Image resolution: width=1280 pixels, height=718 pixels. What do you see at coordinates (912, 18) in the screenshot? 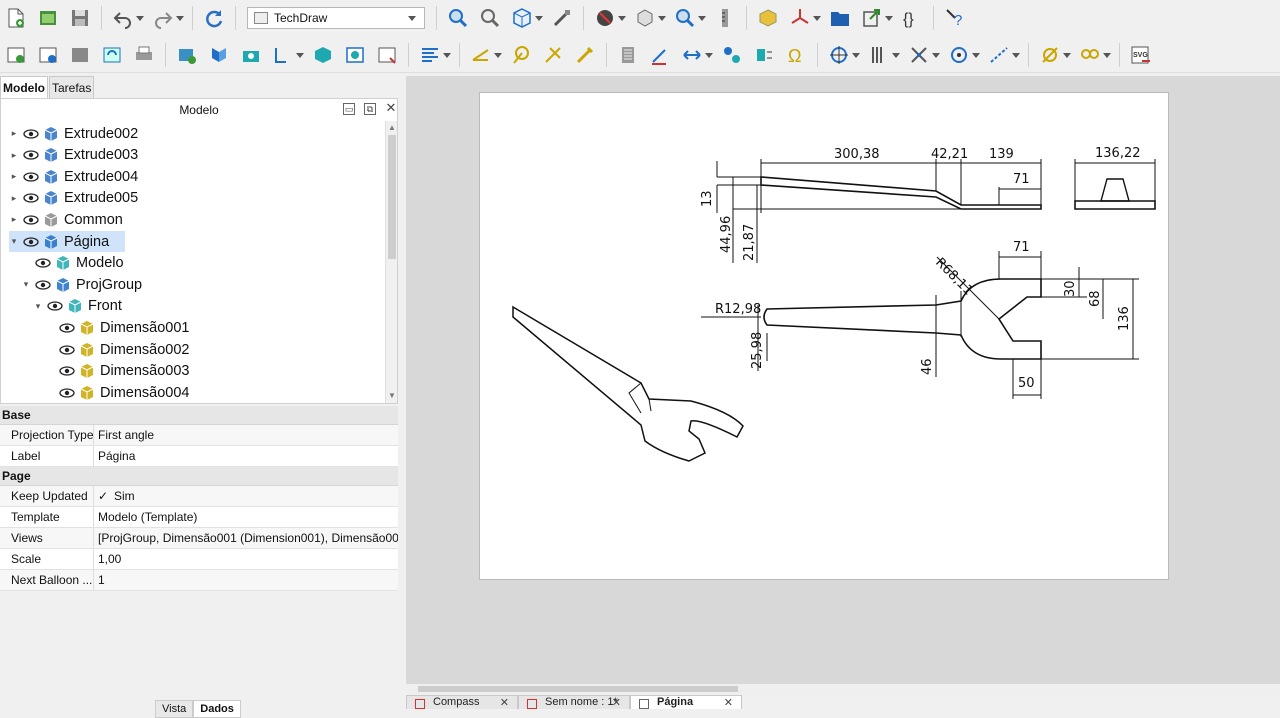
I see `macro-icon: {}` at bounding box center [912, 18].